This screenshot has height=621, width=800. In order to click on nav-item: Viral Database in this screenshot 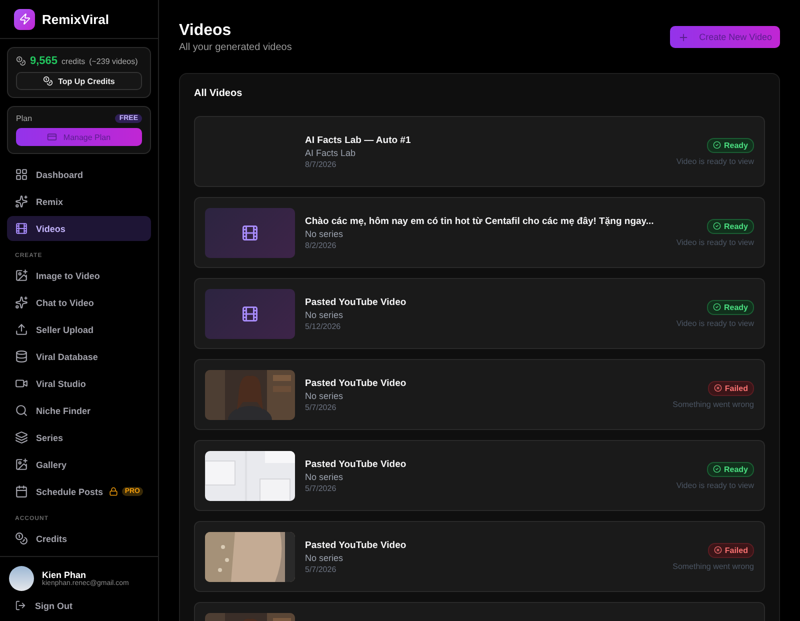, I will do `click(79, 356)`.